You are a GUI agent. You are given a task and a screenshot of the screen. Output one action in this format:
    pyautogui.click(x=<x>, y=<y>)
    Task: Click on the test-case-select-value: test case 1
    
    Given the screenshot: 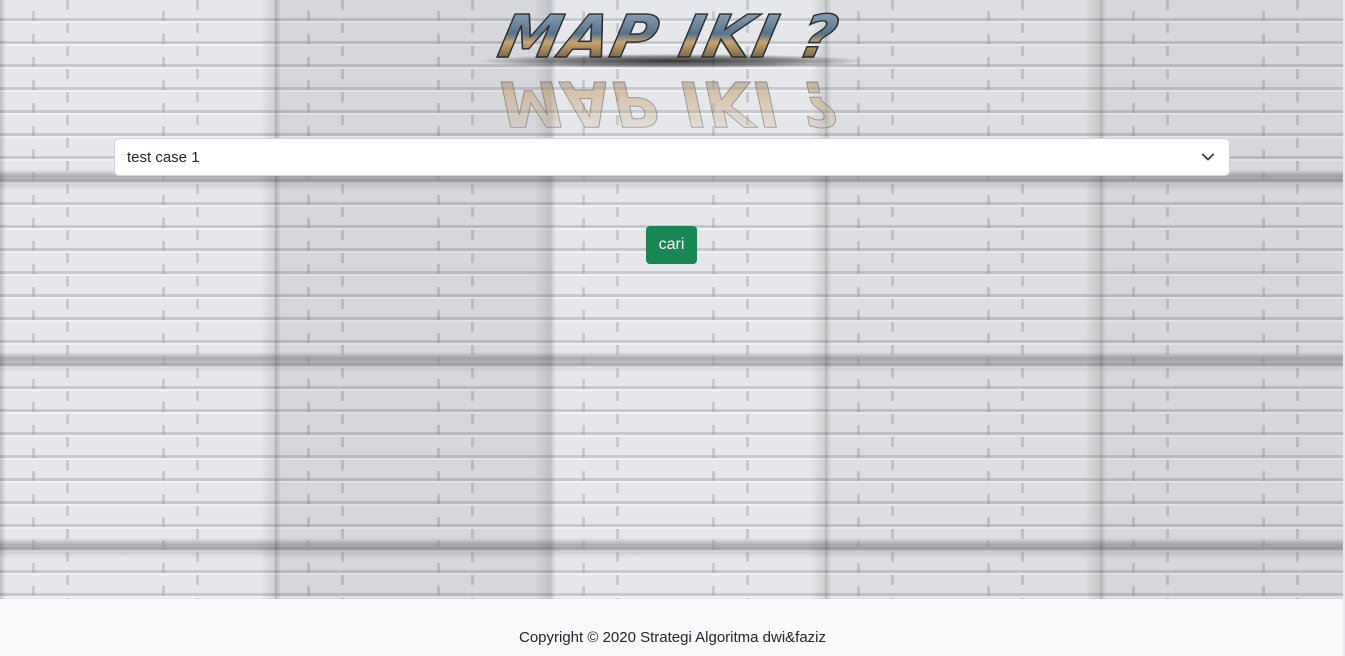 What is the action you would take?
    pyautogui.click(x=163, y=157)
    